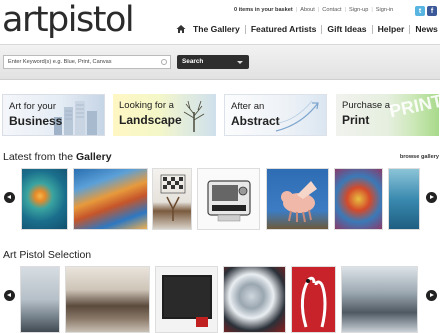 The width and height of the screenshot is (440, 333). Describe the element at coordinates (358, 10) in the screenshot. I see `signup-link: Sign-up` at that location.